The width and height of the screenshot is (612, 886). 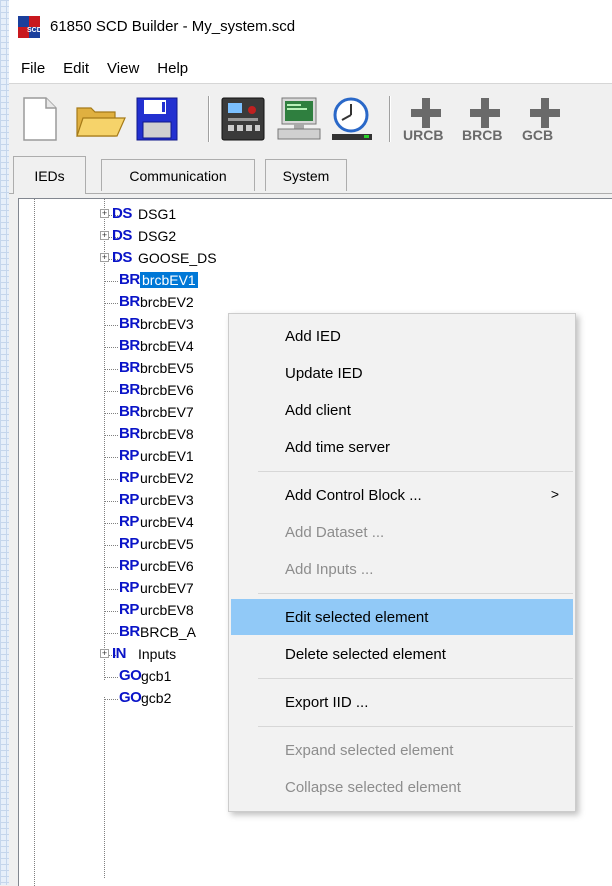 What do you see at coordinates (313, 336) in the screenshot?
I see `menu-item-label: Add IED` at bounding box center [313, 336].